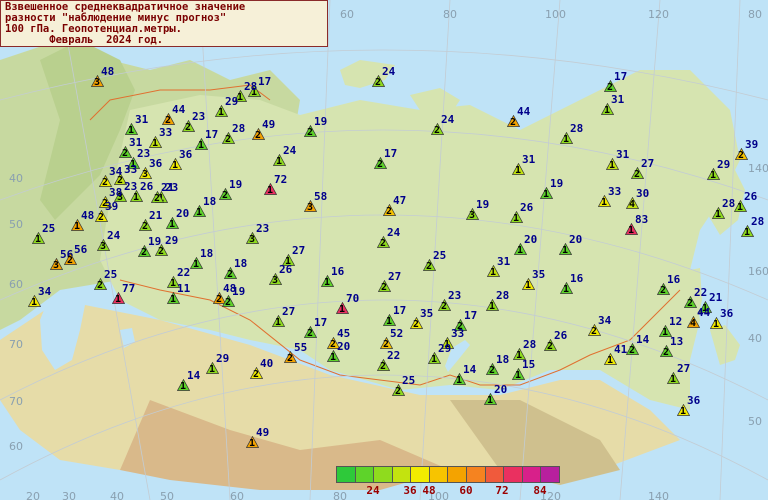 Image resolution: width=768 pixels, height=500 pixels. Describe the element at coordinates (88, 215) in the screenshot. I see `station-value: 48` at that location.